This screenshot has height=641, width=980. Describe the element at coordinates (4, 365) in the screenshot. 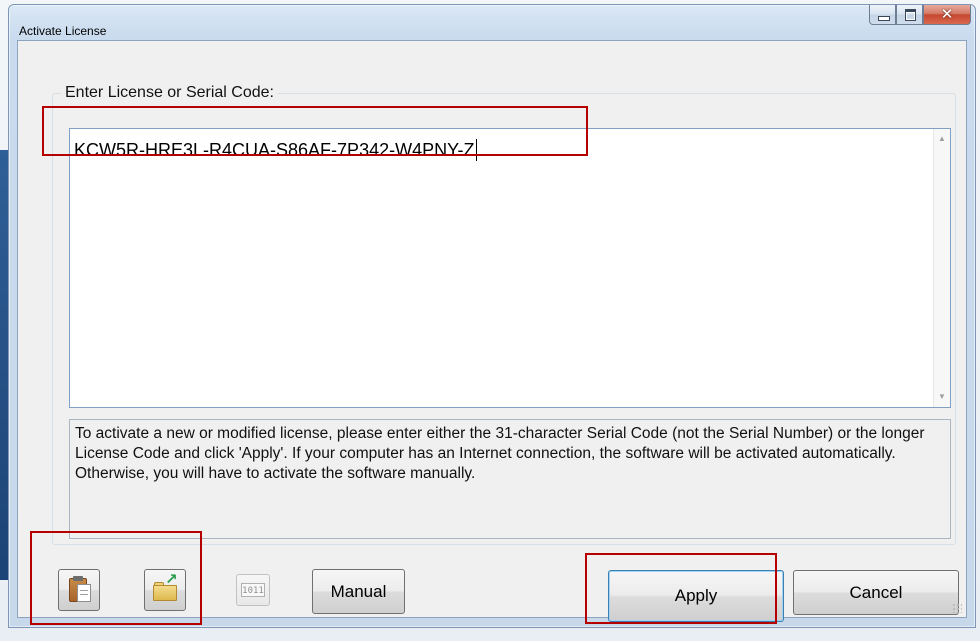

I see `background-edge` at that location.